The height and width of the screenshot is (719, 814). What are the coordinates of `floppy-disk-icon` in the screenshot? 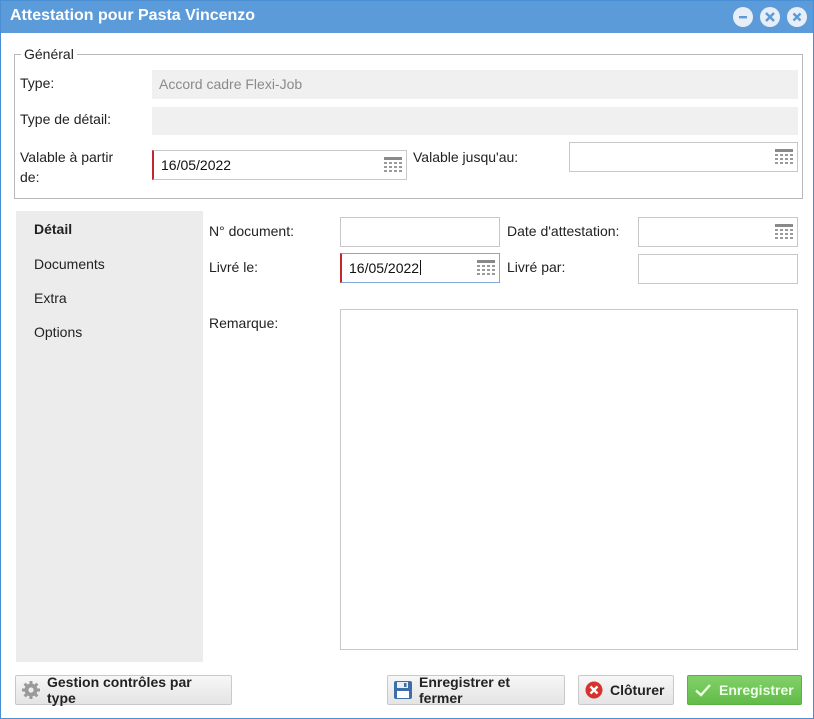 It's located at (403, 690).